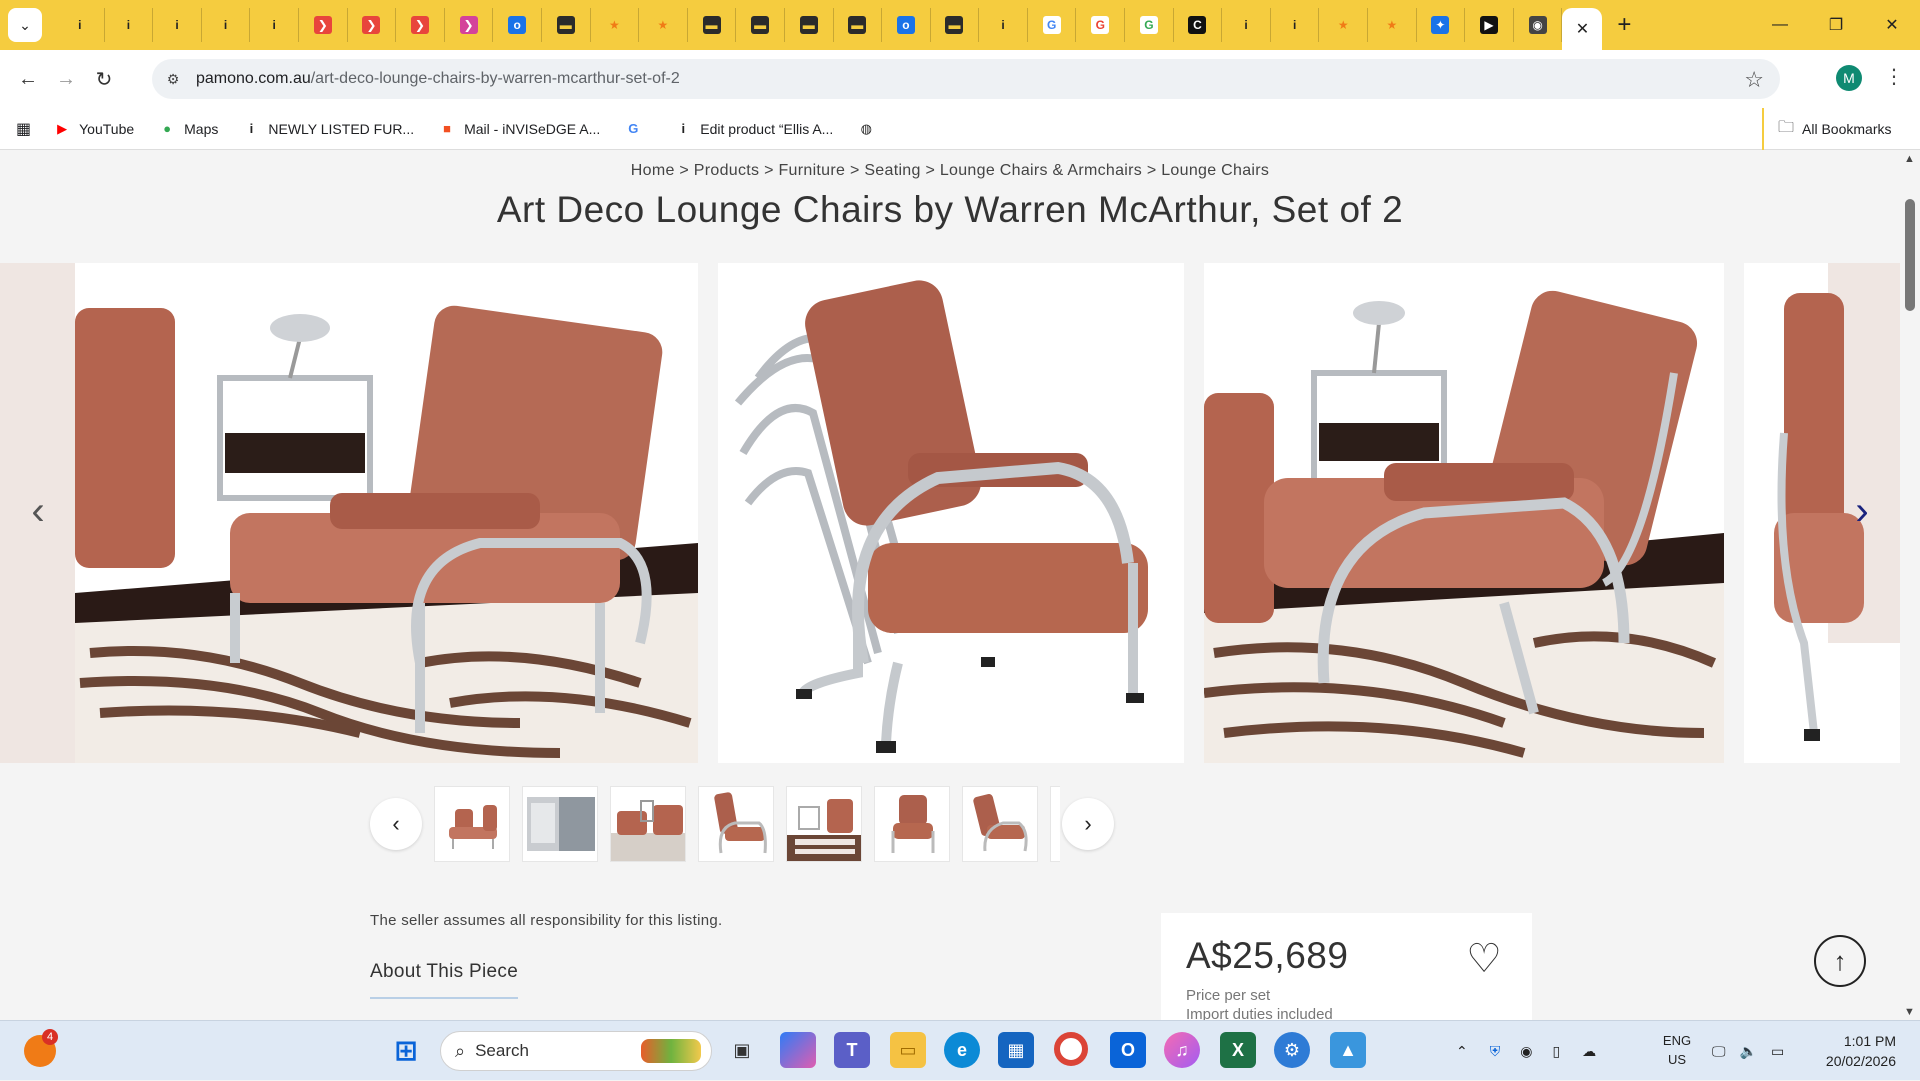  What do you see at coordinates (66, 79) in the screenshot?
I see `forward-icon: →` at bounding box center [66, 79].